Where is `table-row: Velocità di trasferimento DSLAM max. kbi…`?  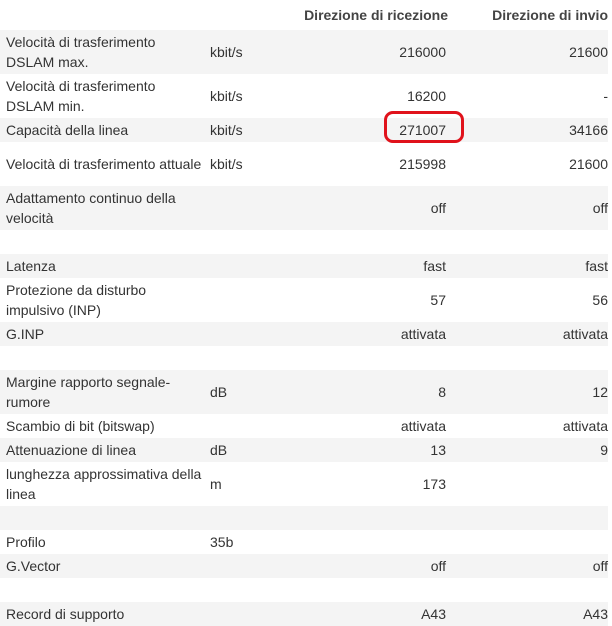
table-row: Velocità di trasferimento DSLAM max. kbi… is located at coordinates (304, 52).